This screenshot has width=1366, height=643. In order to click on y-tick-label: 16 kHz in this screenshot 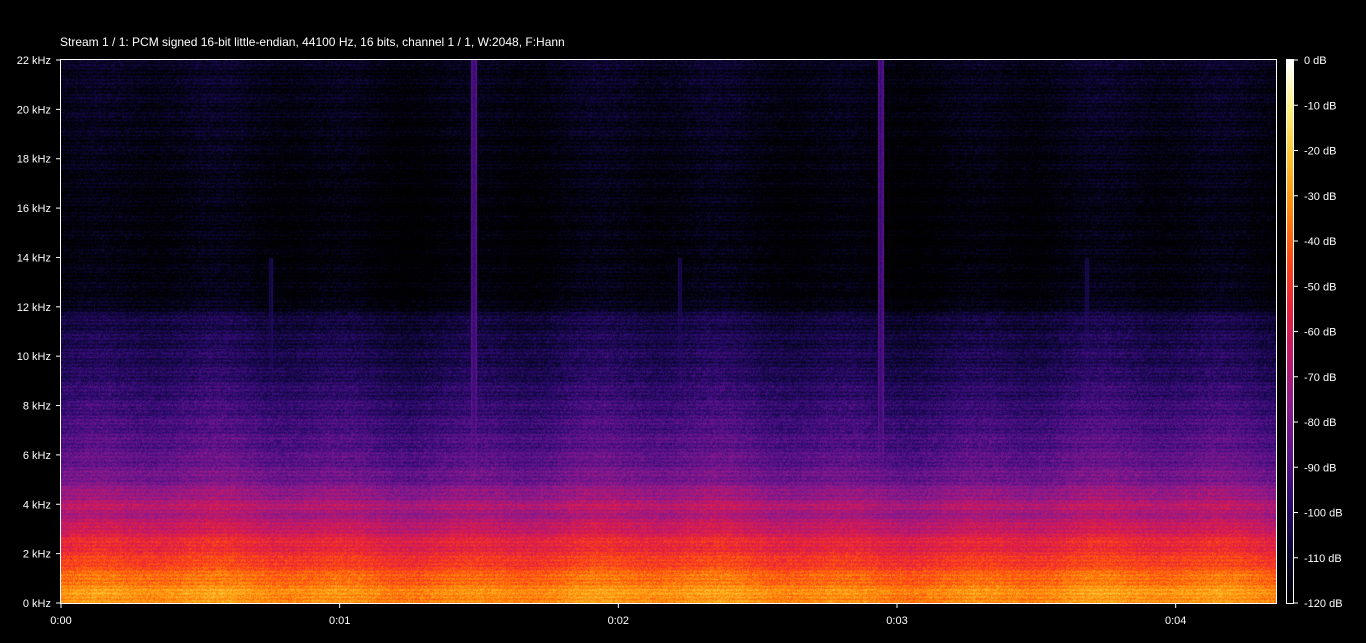, I will do `click(34, 209)`.